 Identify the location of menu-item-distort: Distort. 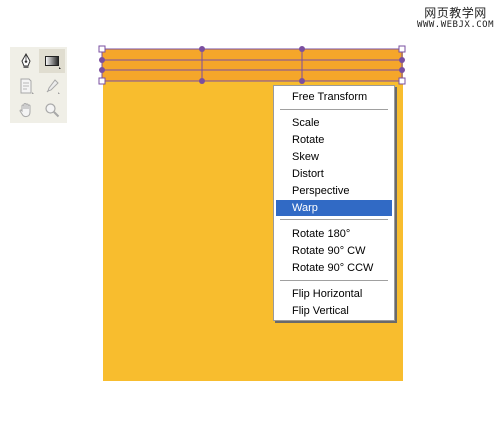
(334, 174).